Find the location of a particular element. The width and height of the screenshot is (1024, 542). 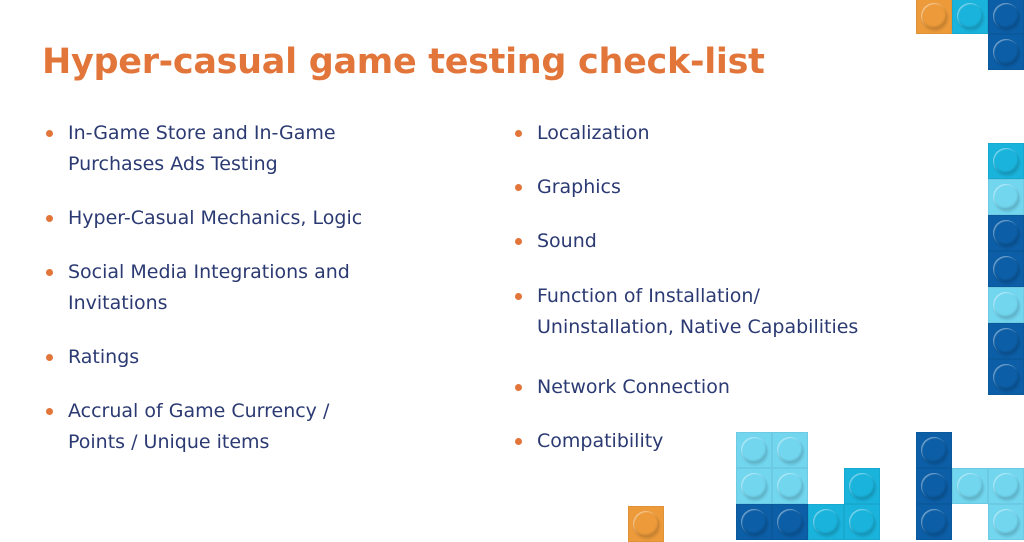

item-line: Social Media Integrations and is located at coordinates (209, 272).